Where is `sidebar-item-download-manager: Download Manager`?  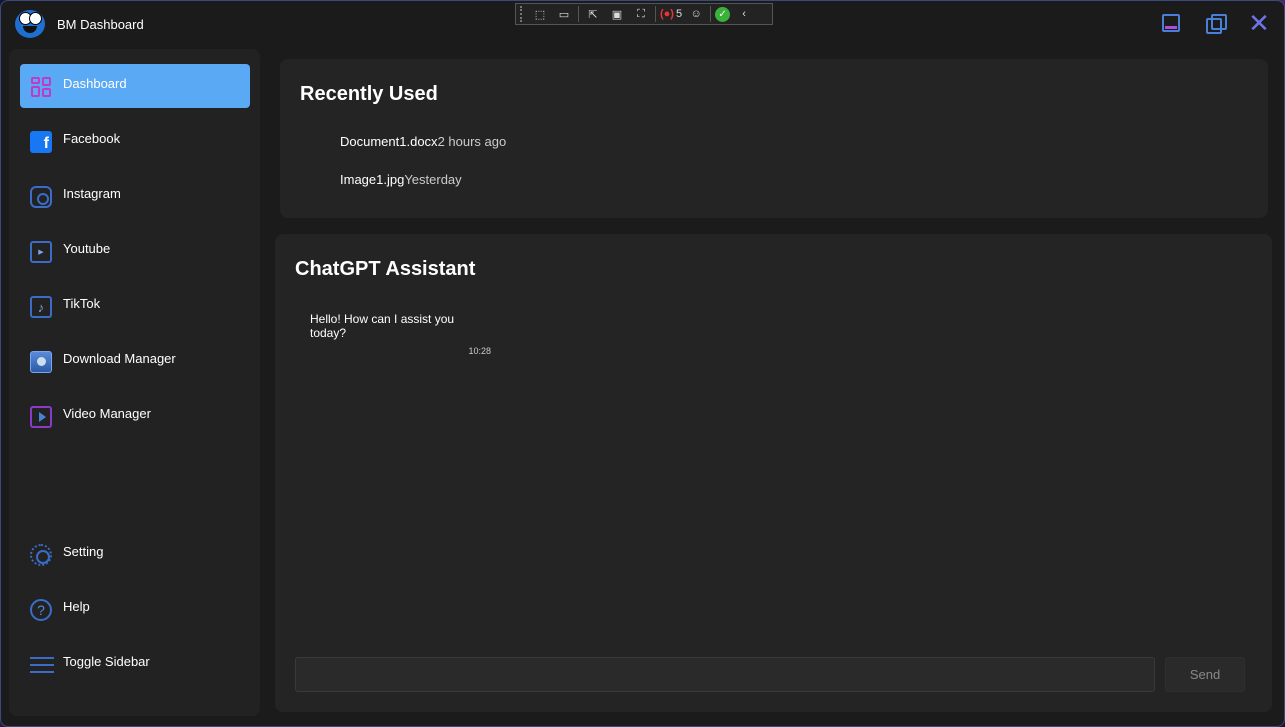 sidebar-item-download-manager: Download Manager is located at coordinates (135, 361).